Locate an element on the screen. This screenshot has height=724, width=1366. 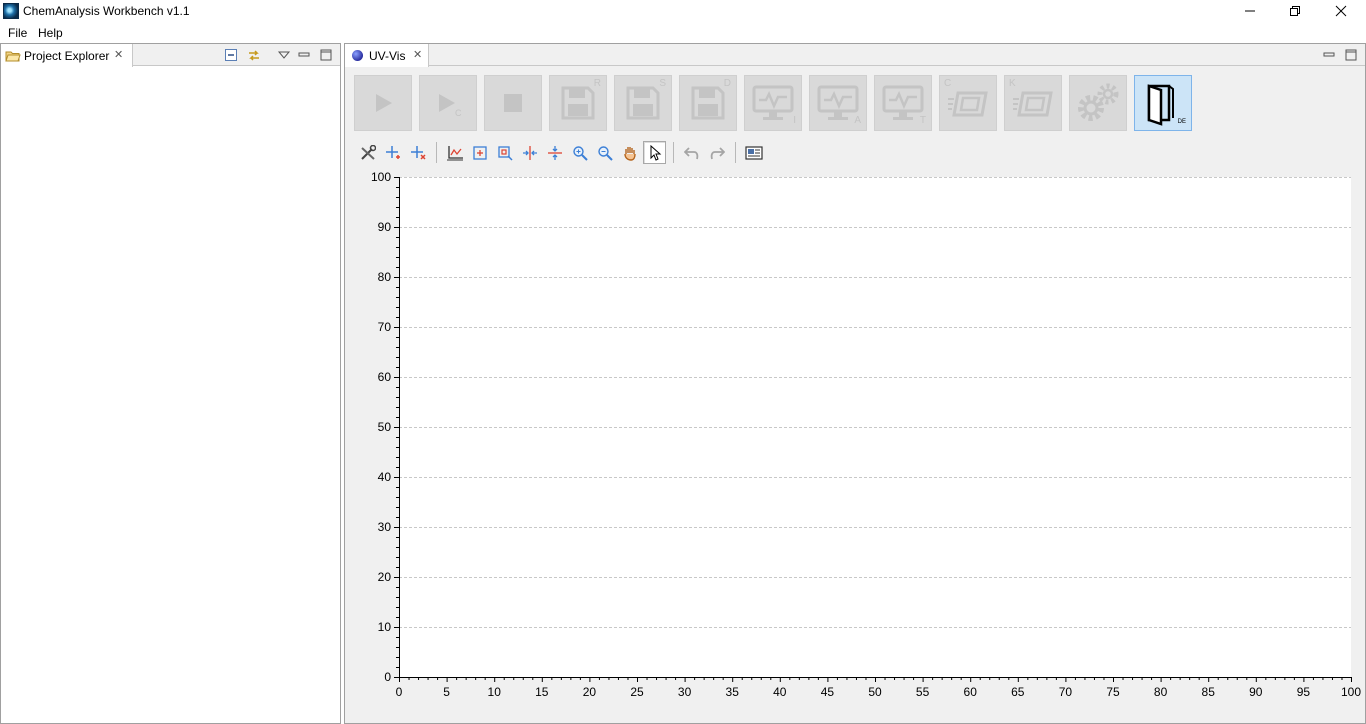
monitor-a-button: A is located at coordinates (838, 103).